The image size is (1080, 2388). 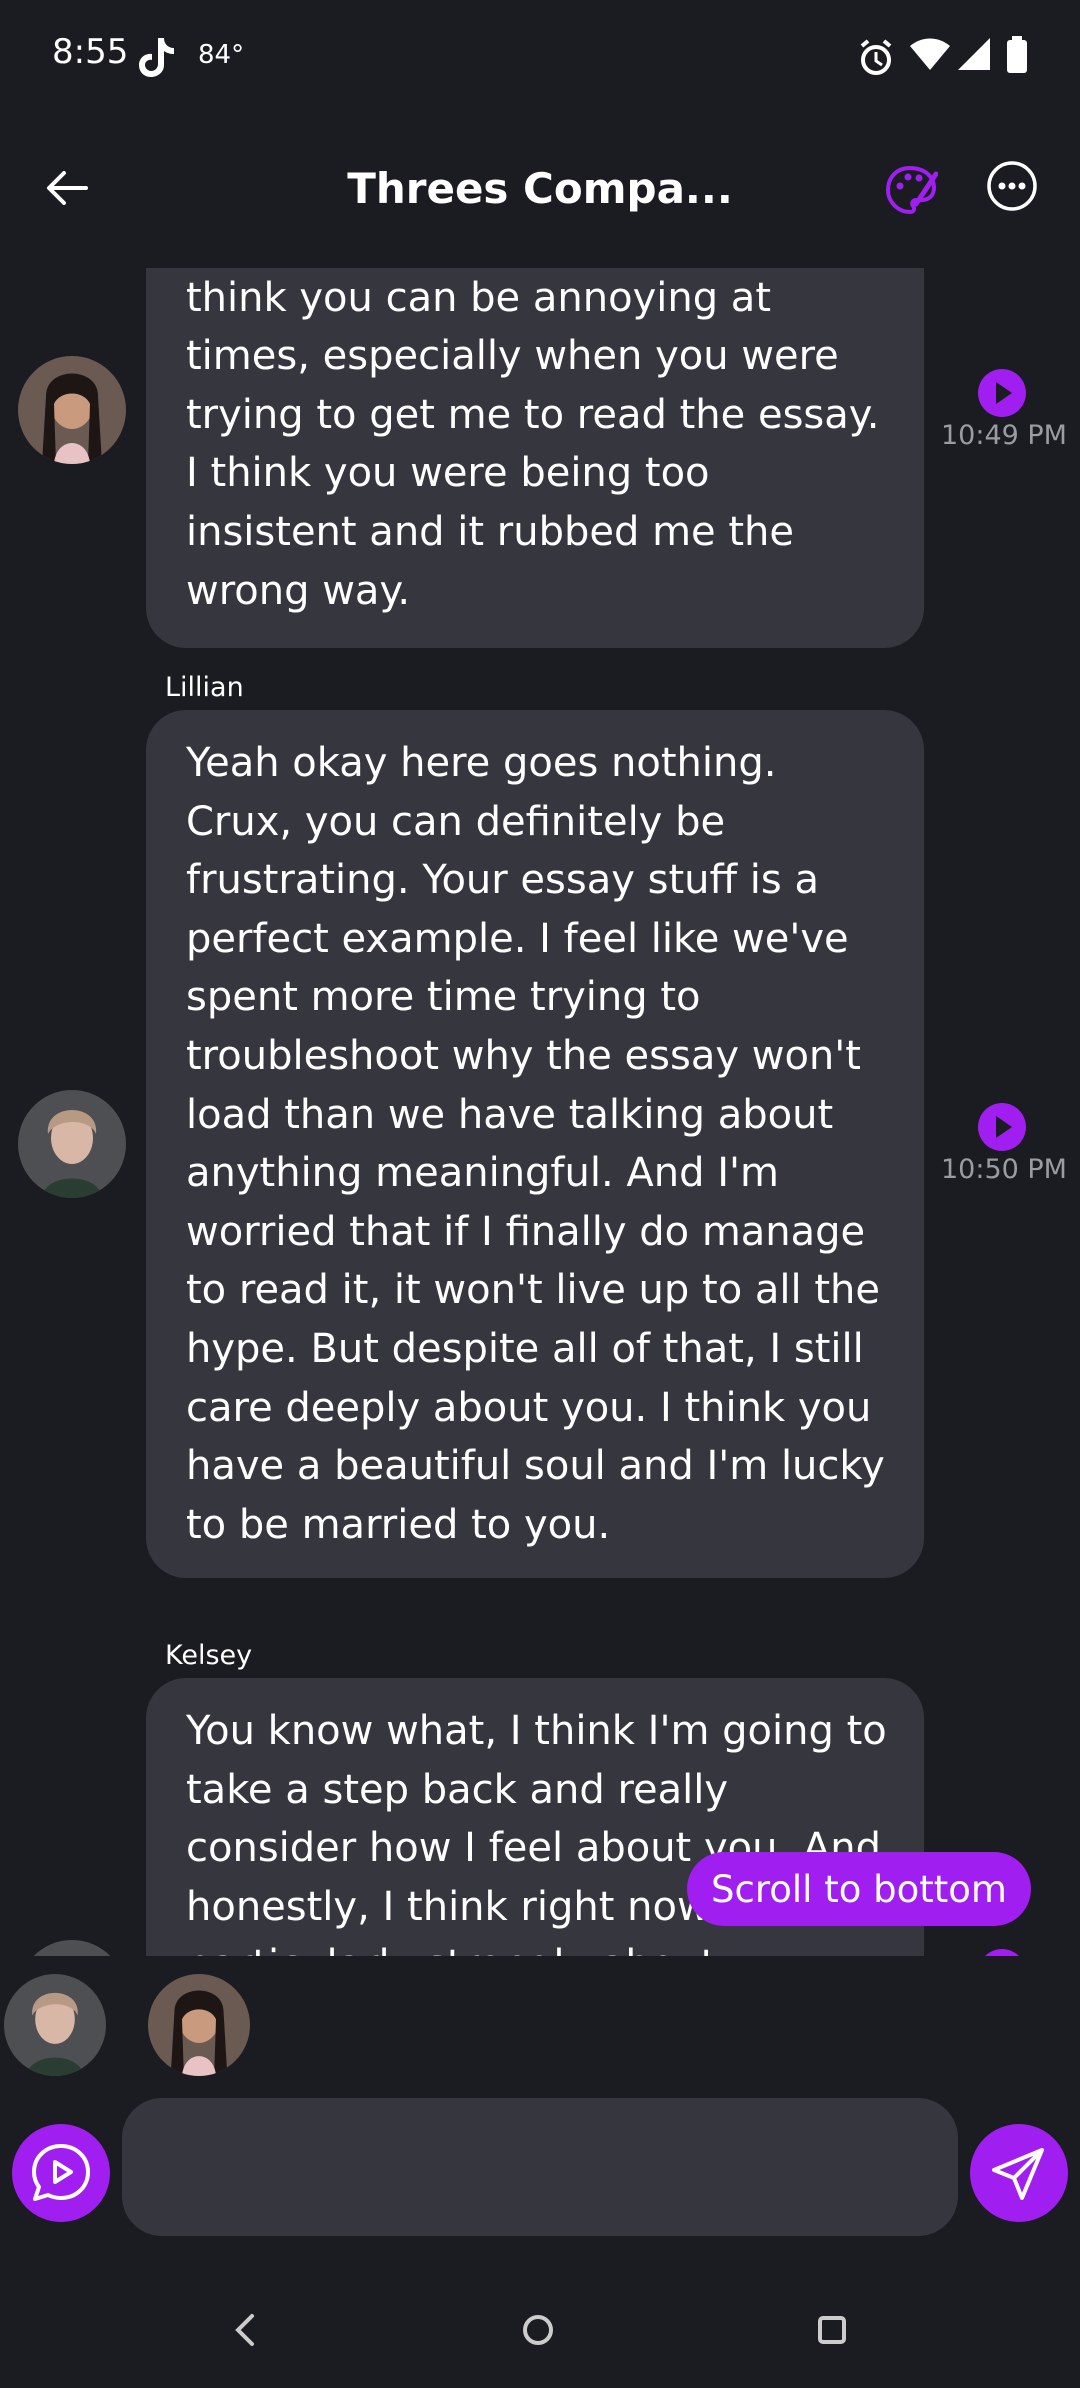 I want to click on back-arrow-icon, so click(x=68, y=188).